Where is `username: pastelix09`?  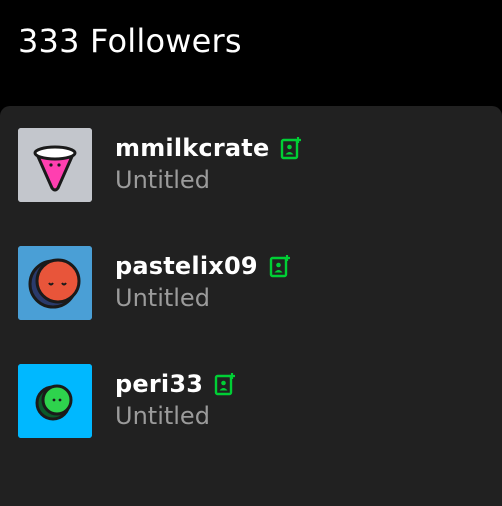 username: pastelix09 is located at coordinates (186, 266).